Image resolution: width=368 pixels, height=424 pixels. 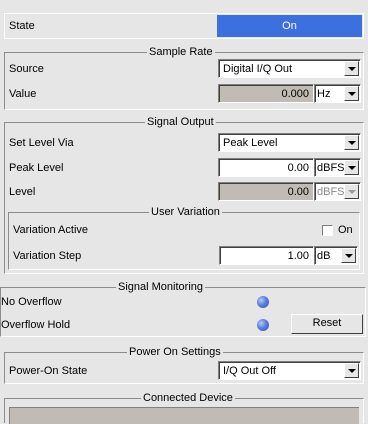 I want to click on power-on-title: Power On Settings, so click(x=175, y=352).